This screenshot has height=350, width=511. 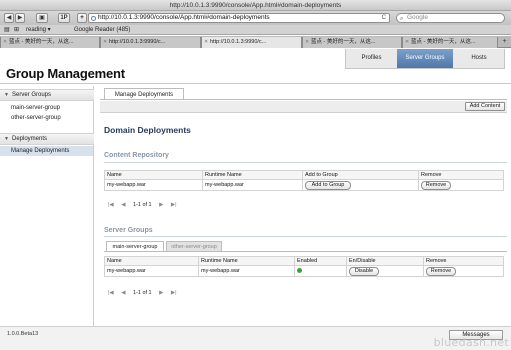 What do you see at coordinates (385, 261) in the screenshot?
I see `column-header: En/Disable` at bounding box center [385, 261].